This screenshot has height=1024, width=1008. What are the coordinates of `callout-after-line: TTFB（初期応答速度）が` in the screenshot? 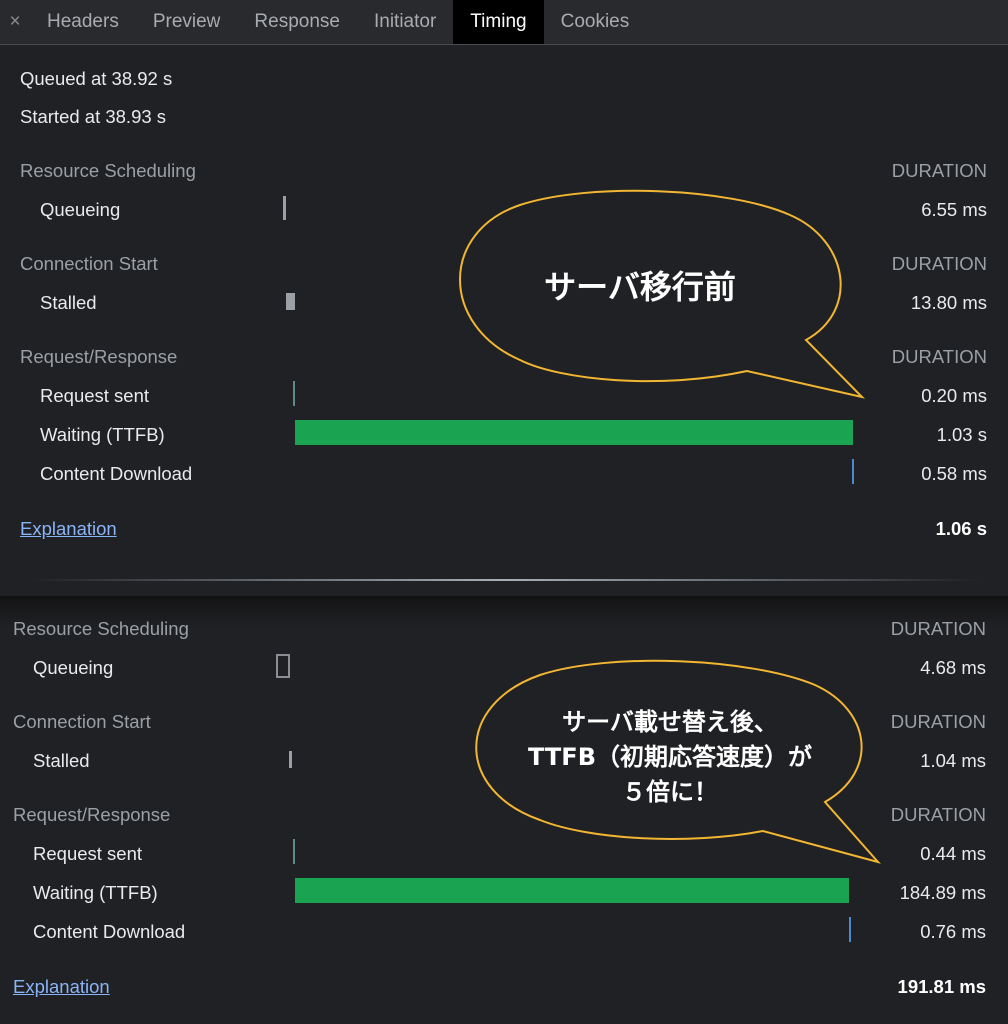 It's located at (670, 757).